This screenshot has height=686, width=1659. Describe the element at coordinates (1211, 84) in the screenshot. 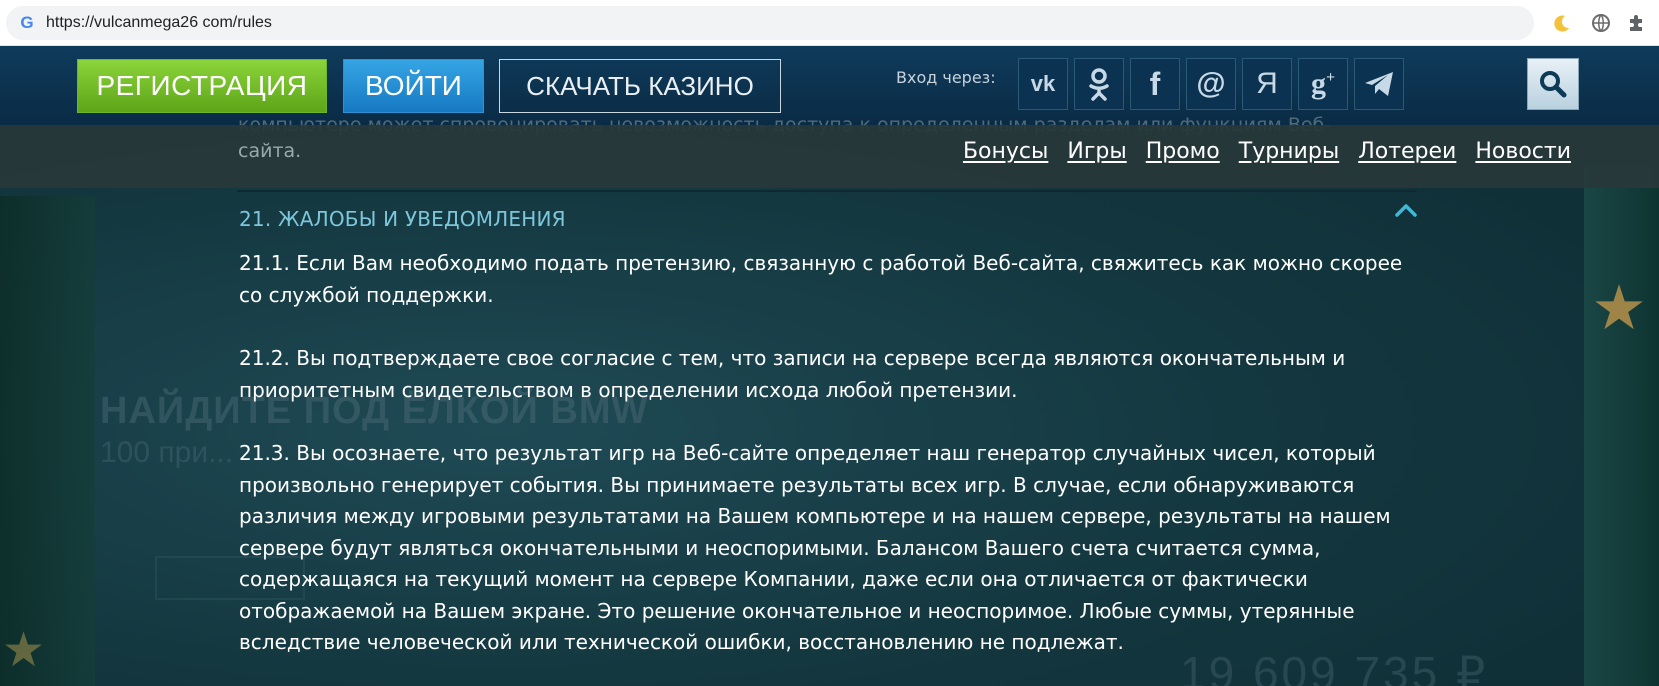

I see `mail-icon: @` at that location.